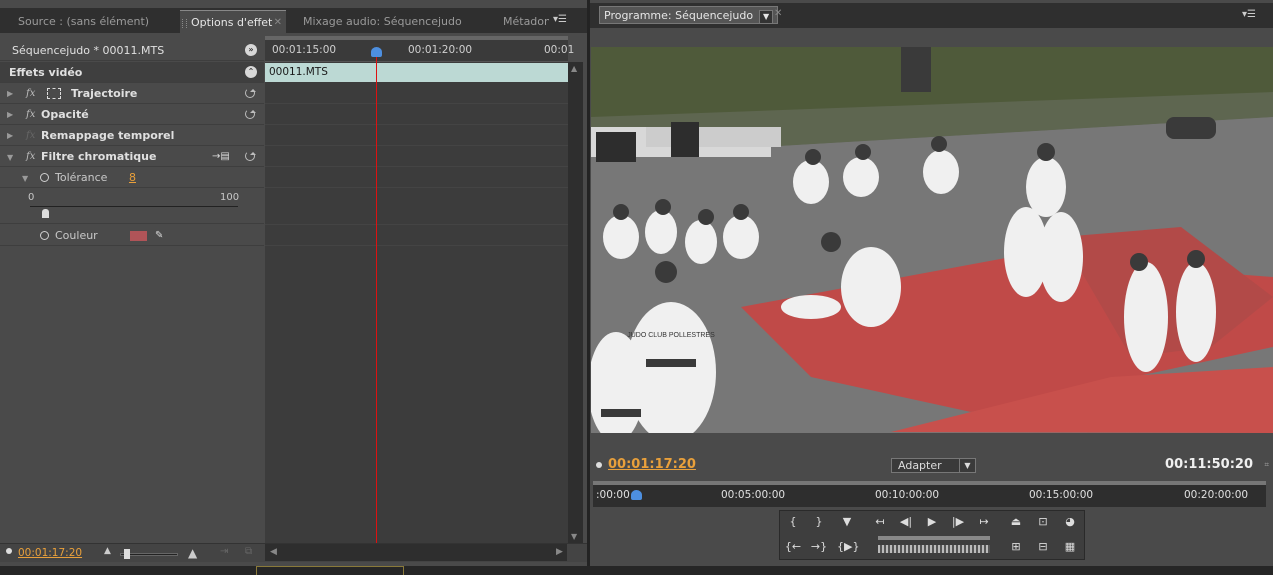  What do you see at coordinates (221, 156) in the screenshot?
I see `add-keyframe-icon: →▤` at bounding box center [221, 156].